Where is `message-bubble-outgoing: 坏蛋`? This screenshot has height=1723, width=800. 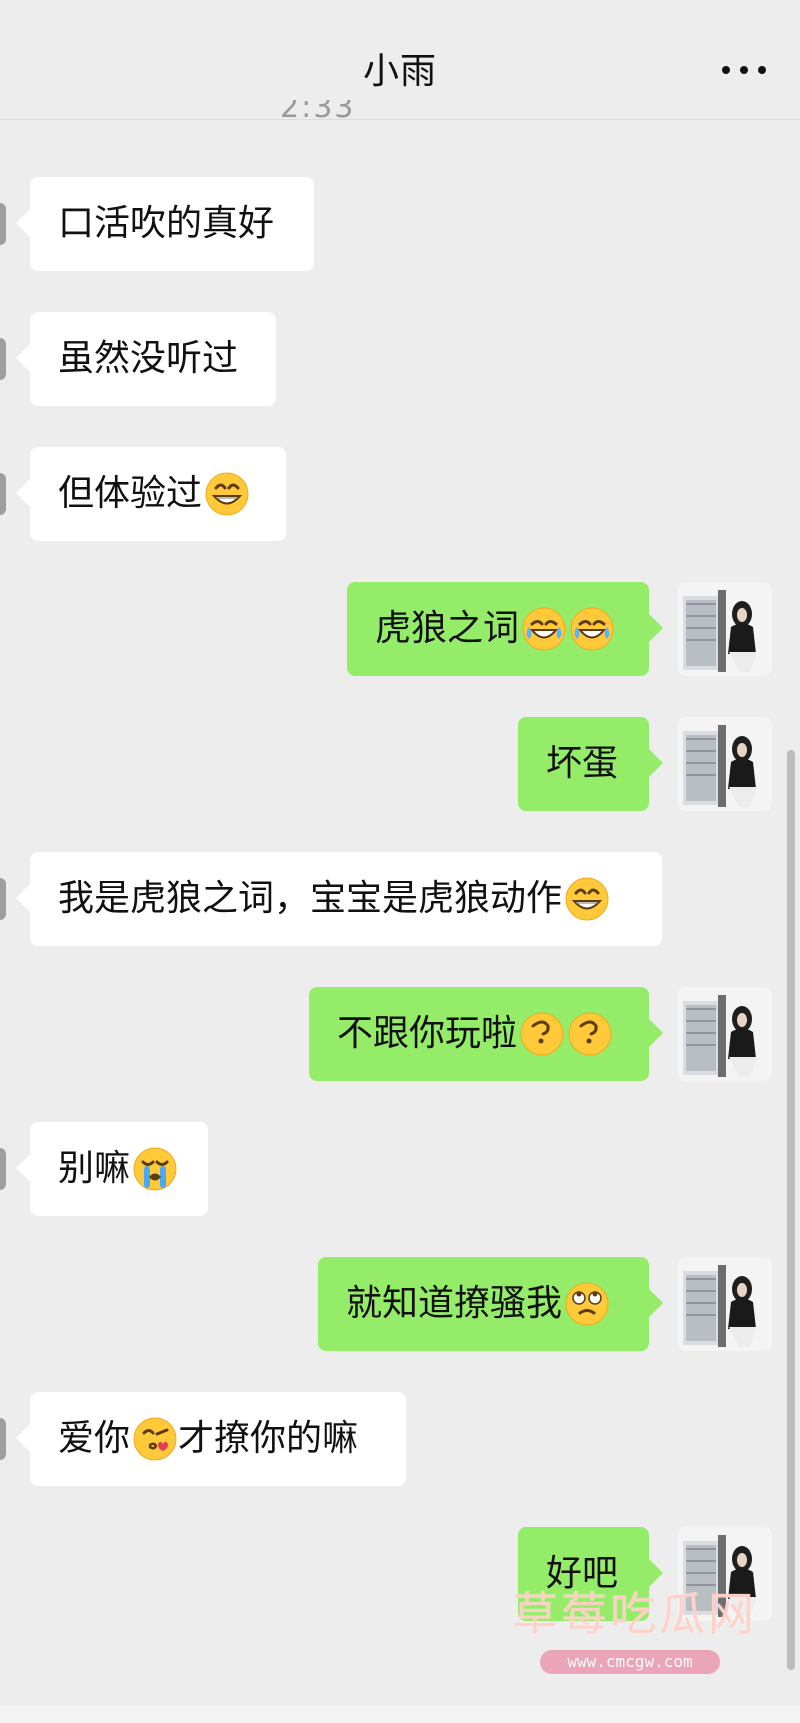
message-bubble-outgoing: 坏蛋 is located at coordinates (590, 764).